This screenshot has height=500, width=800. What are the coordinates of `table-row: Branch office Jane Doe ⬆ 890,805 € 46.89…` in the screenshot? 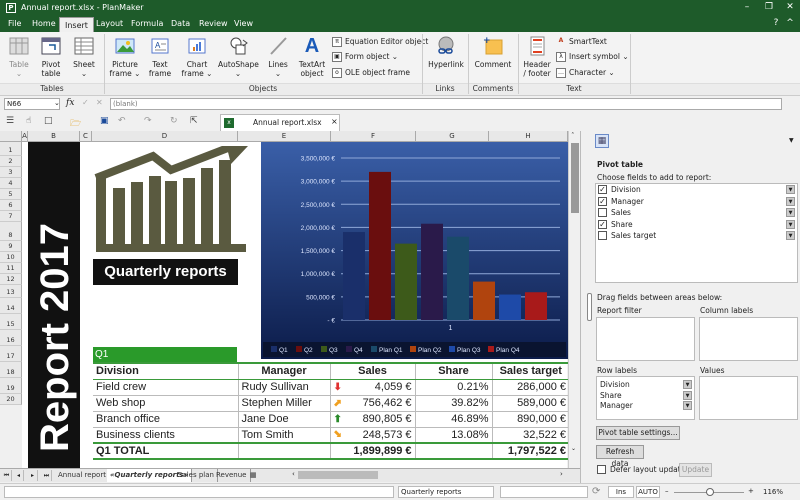 It's located at (331, 419).